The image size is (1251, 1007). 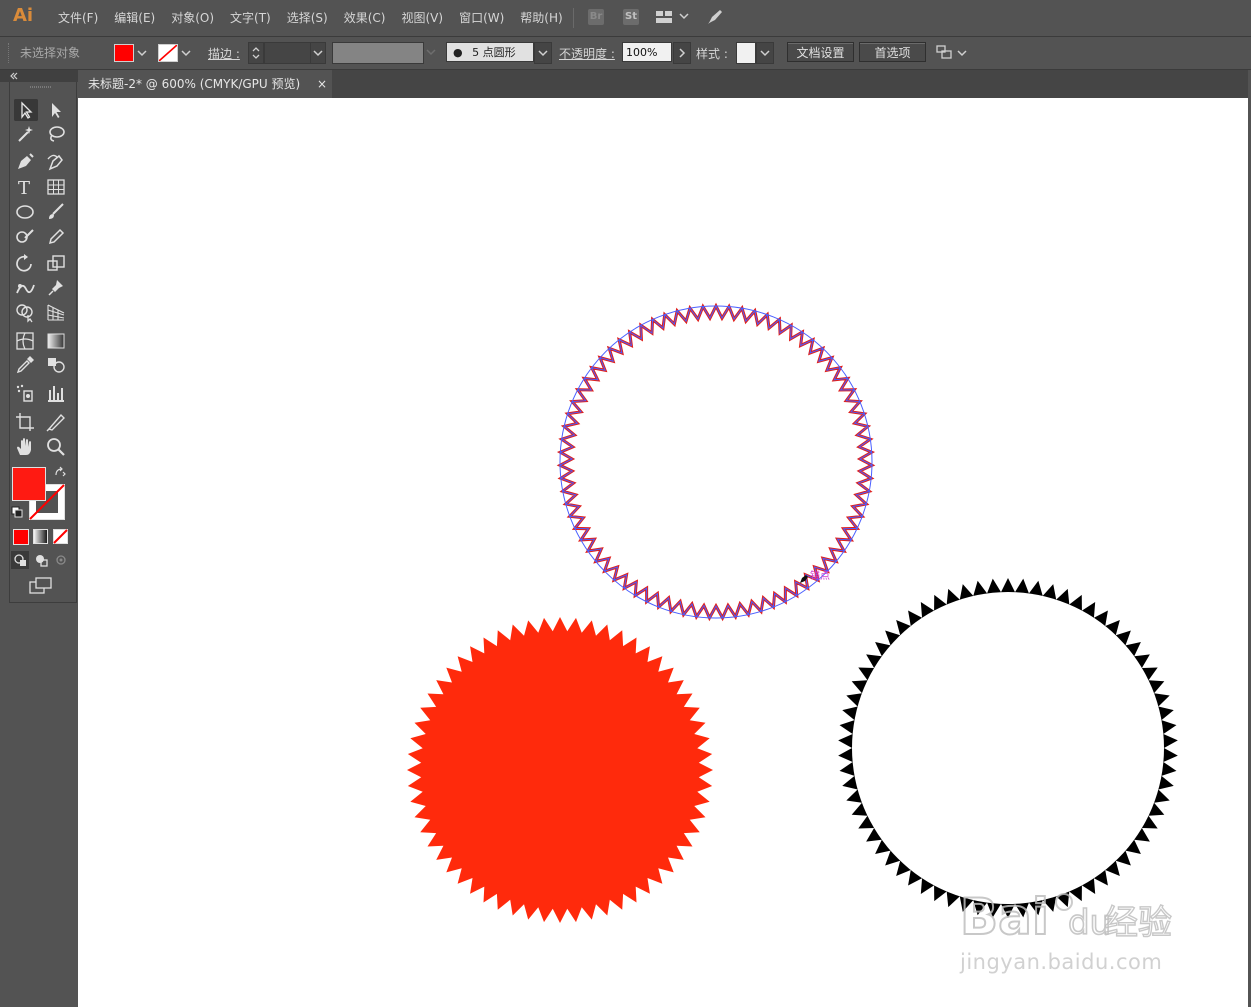 I want to click on brush-dropdown, so click(x=543, y=53).